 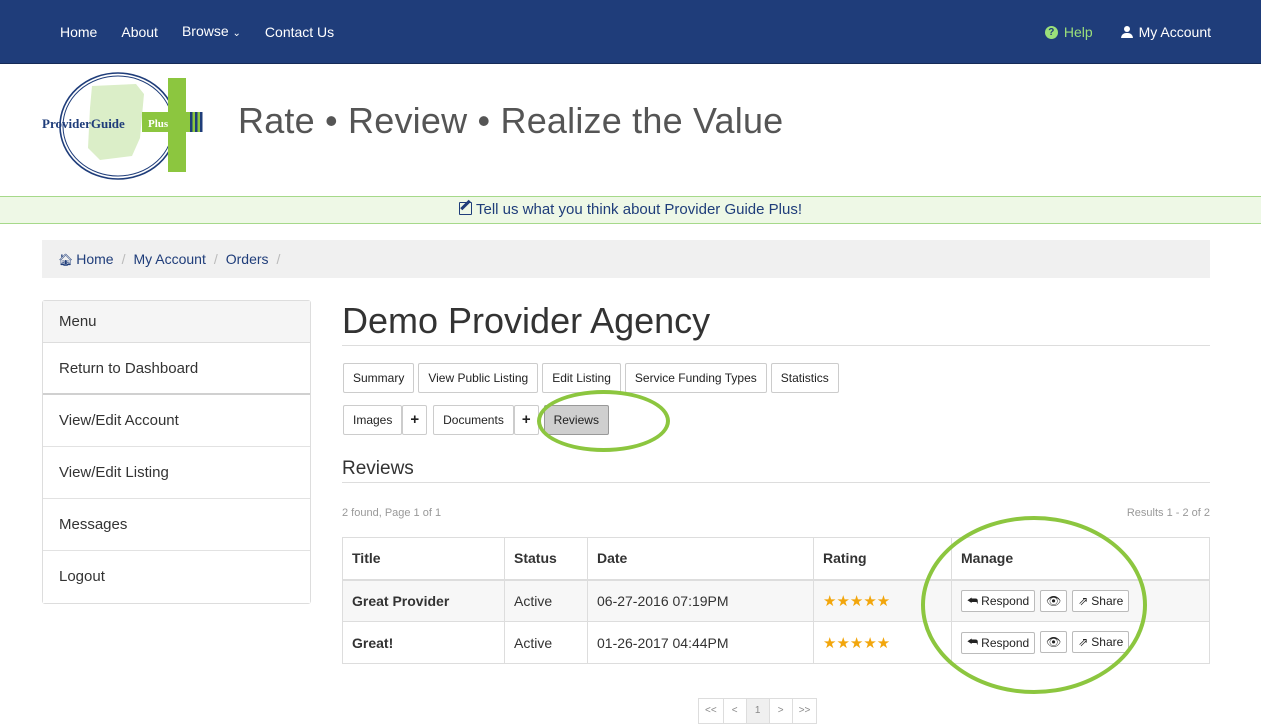 What do you see at coordinates (695, 378) in the screenshot?
I see `tab-service-funding-types: Service Funding Types` at bounding box center [695, 378].